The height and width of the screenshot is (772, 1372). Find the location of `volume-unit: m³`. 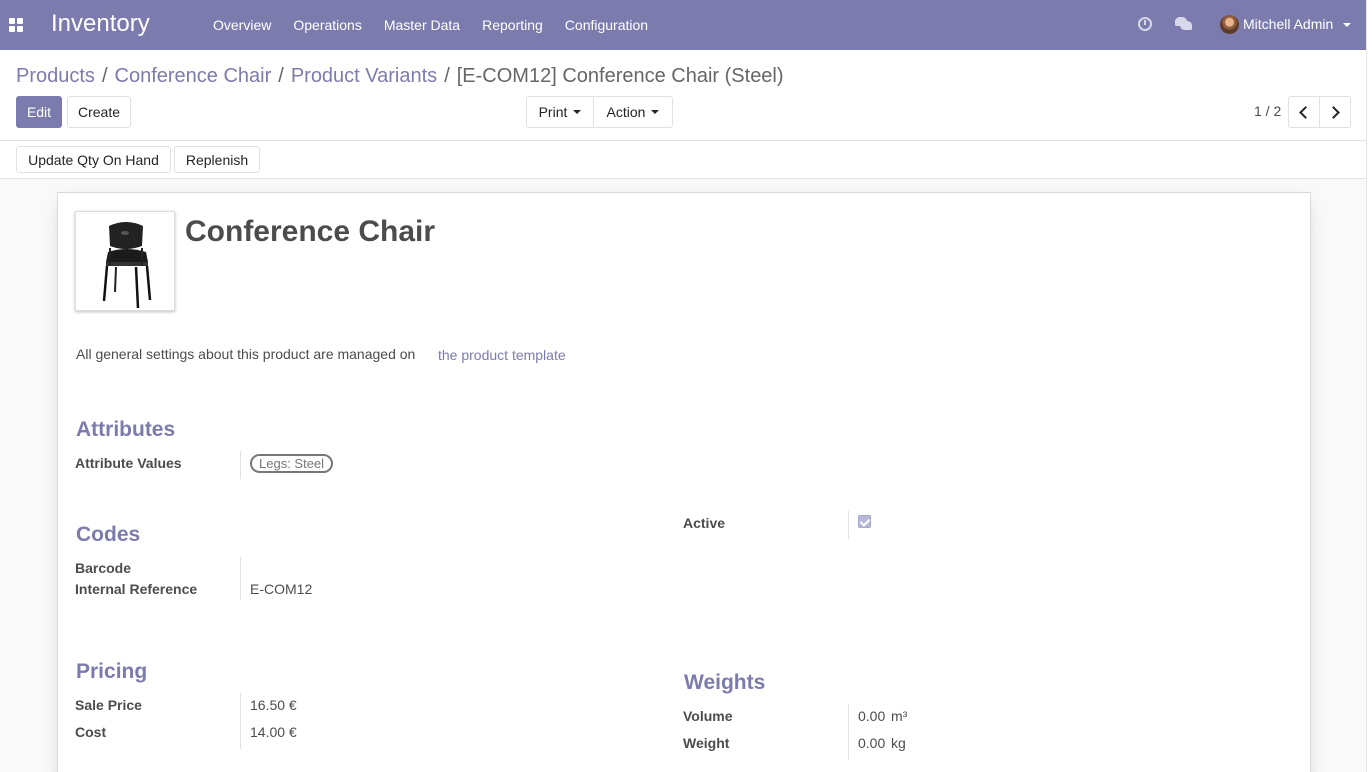

volume-unit: m³ is located at coordinates (899, 716).